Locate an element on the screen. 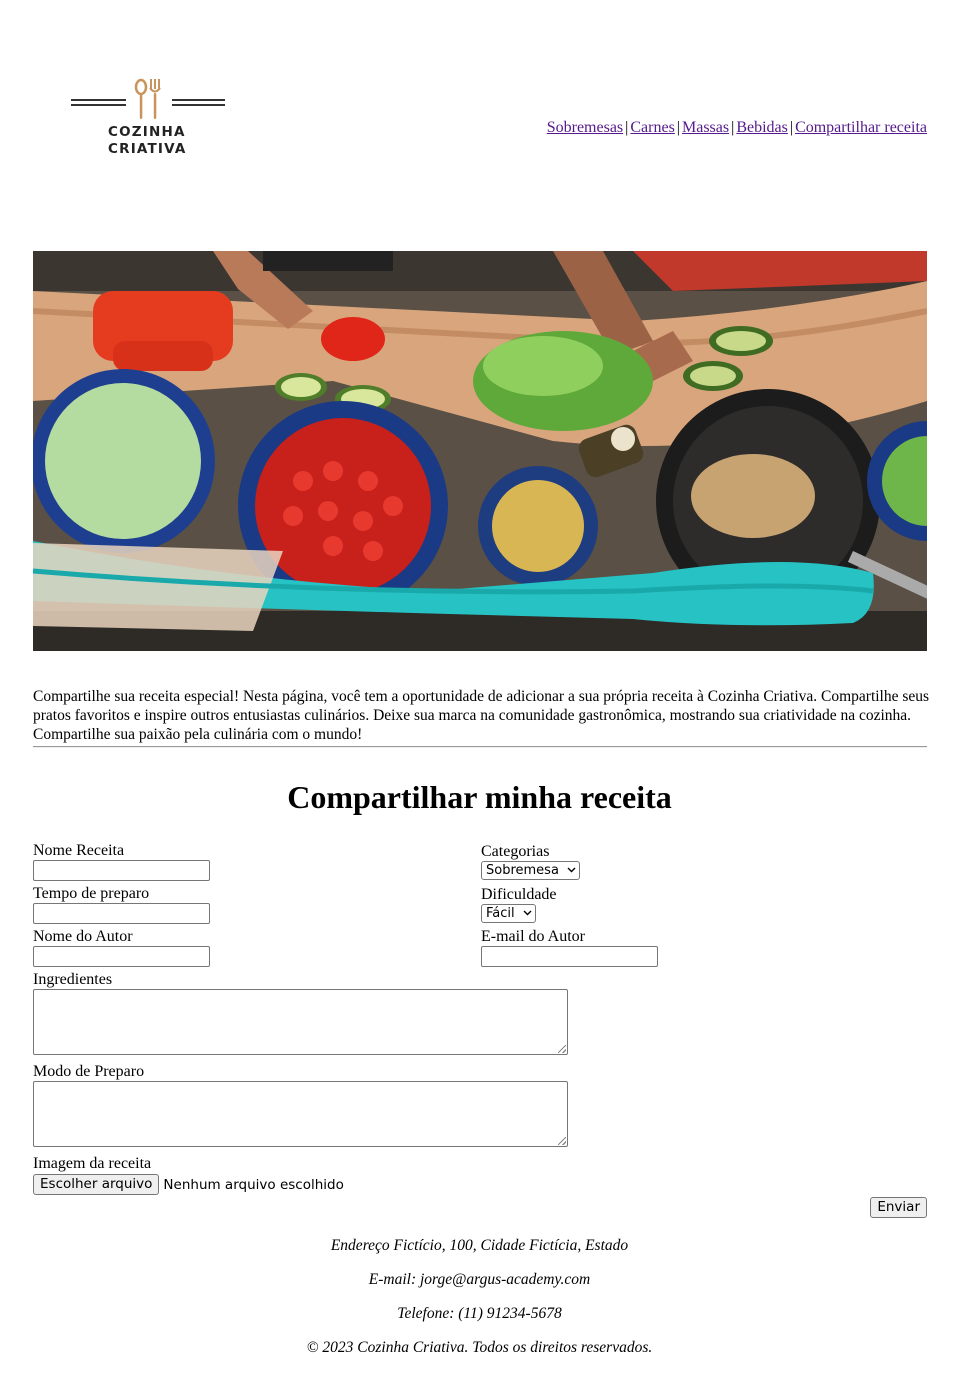  logo-line-2: CRIATIVA is located at coordinates (147, 149).